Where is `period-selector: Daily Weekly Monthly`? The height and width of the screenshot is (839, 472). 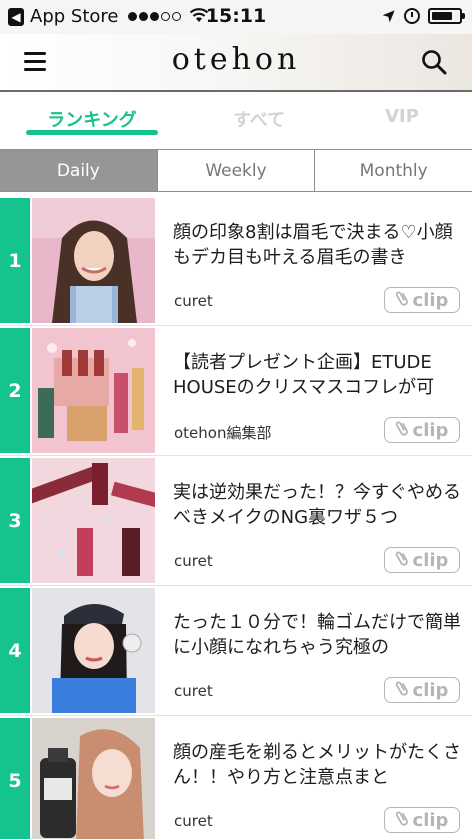 period-selector: Daily Weekly Monthly is located at coordinates (236, 170).